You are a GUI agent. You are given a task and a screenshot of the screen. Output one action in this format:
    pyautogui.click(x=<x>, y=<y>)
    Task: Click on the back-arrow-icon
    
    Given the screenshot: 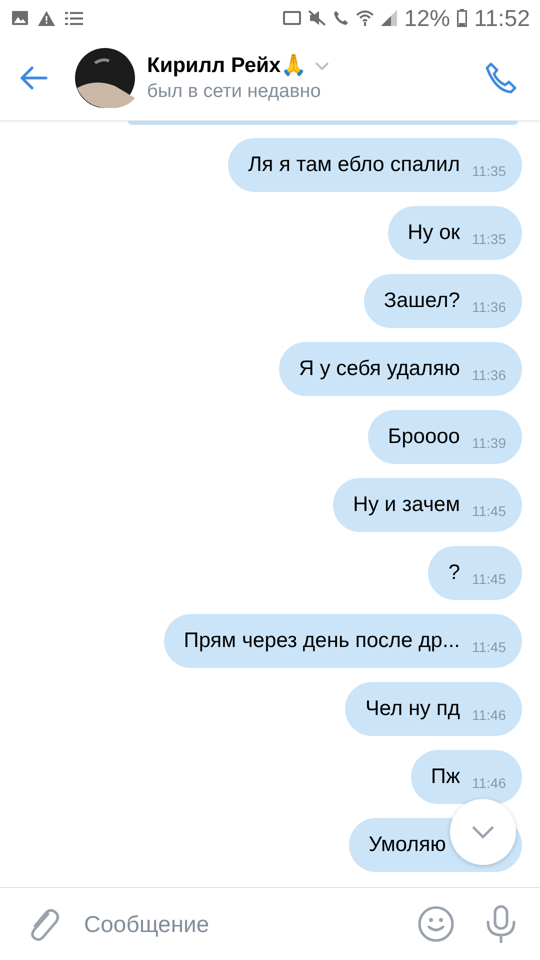 What is the action you would take?
    pyautogui.click(x=34, y=78)
    